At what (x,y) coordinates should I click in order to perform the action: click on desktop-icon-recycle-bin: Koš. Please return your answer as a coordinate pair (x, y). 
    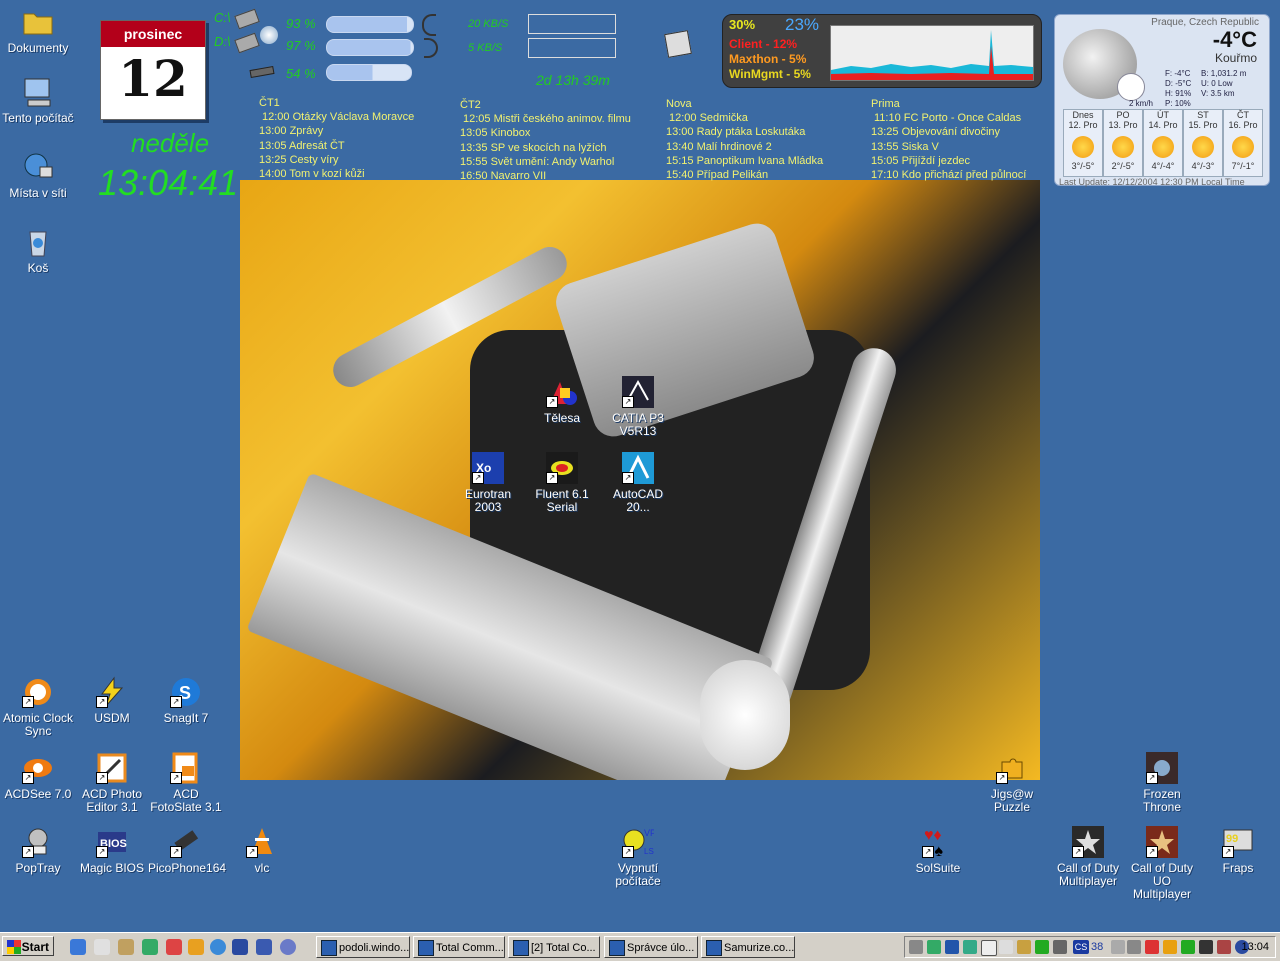
    Looking at the image, I should click on (38, 250).